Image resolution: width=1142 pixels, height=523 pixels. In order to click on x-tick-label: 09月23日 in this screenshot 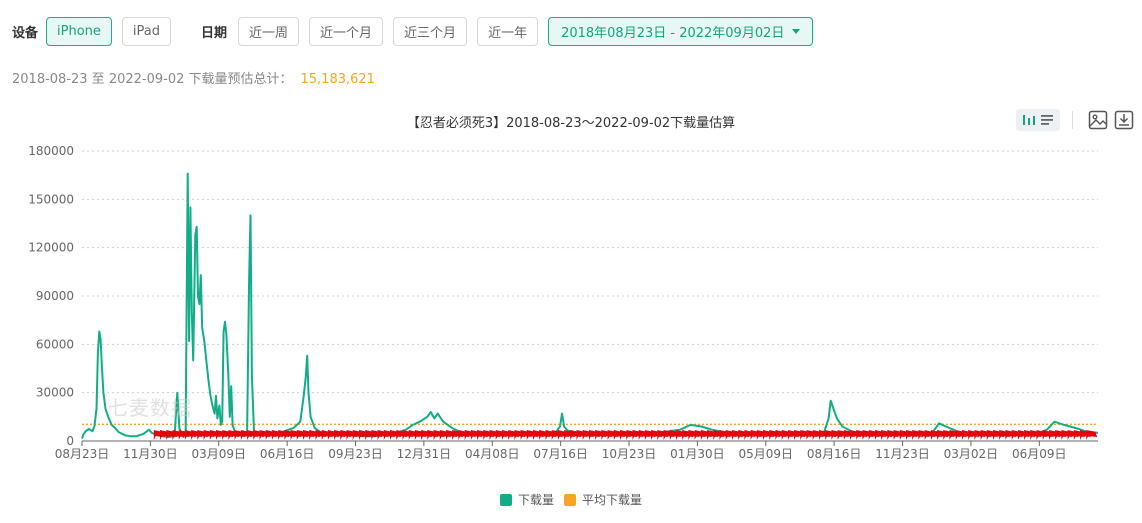, I will do `click(355, 454)`.